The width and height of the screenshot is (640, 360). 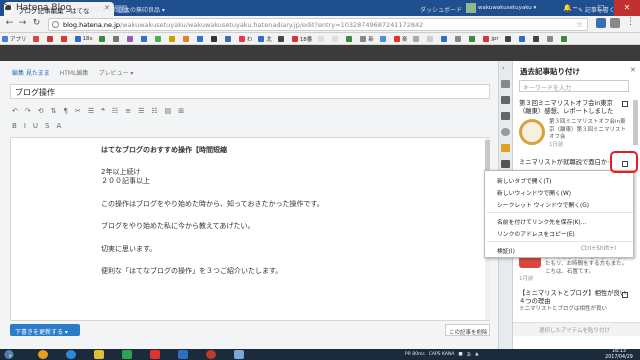 What do you see at coordinates (505, 84) in the screenshot?
I see `photo-icon` at bounding box center [505, 84].